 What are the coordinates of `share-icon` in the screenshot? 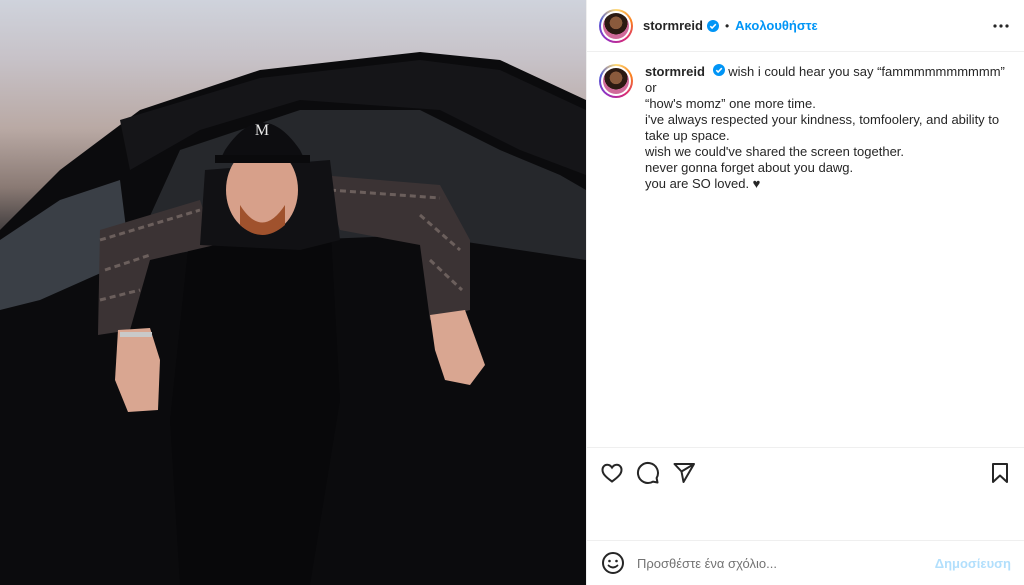 It's located at (684, 473).